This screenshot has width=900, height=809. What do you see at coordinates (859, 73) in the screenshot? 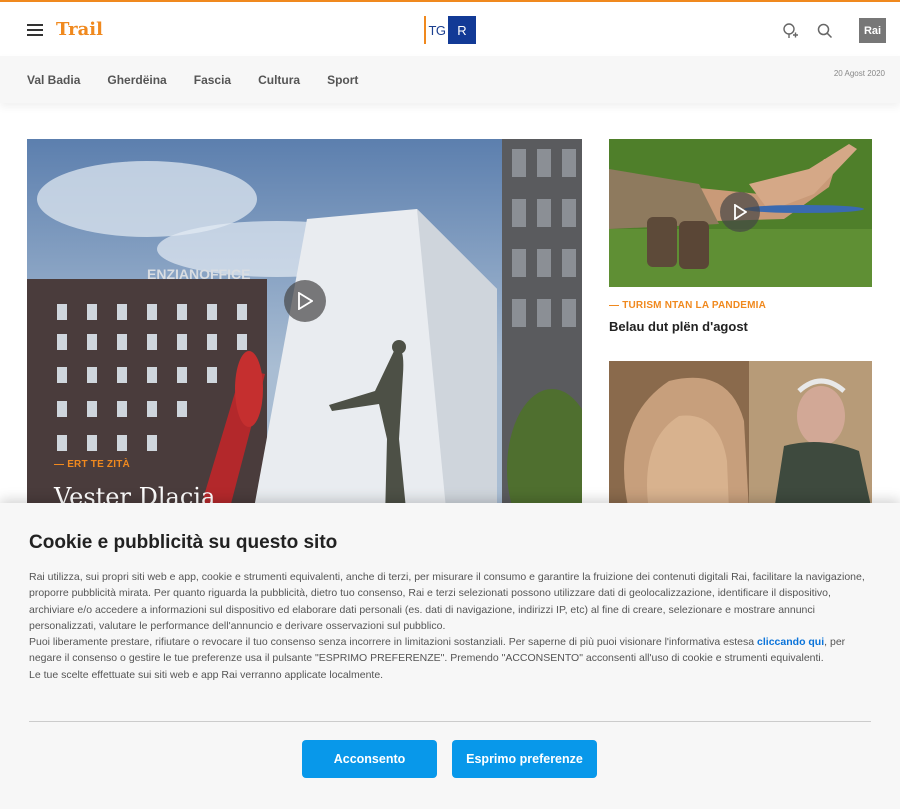
I see `nav-date: 20 Agost 2020` at bounding box center [859, 73].